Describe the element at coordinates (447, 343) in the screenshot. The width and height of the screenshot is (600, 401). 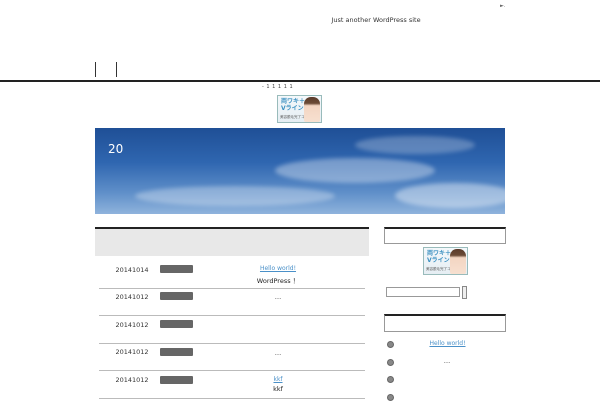
I see `recent-post-link: Hello world!` at that location.